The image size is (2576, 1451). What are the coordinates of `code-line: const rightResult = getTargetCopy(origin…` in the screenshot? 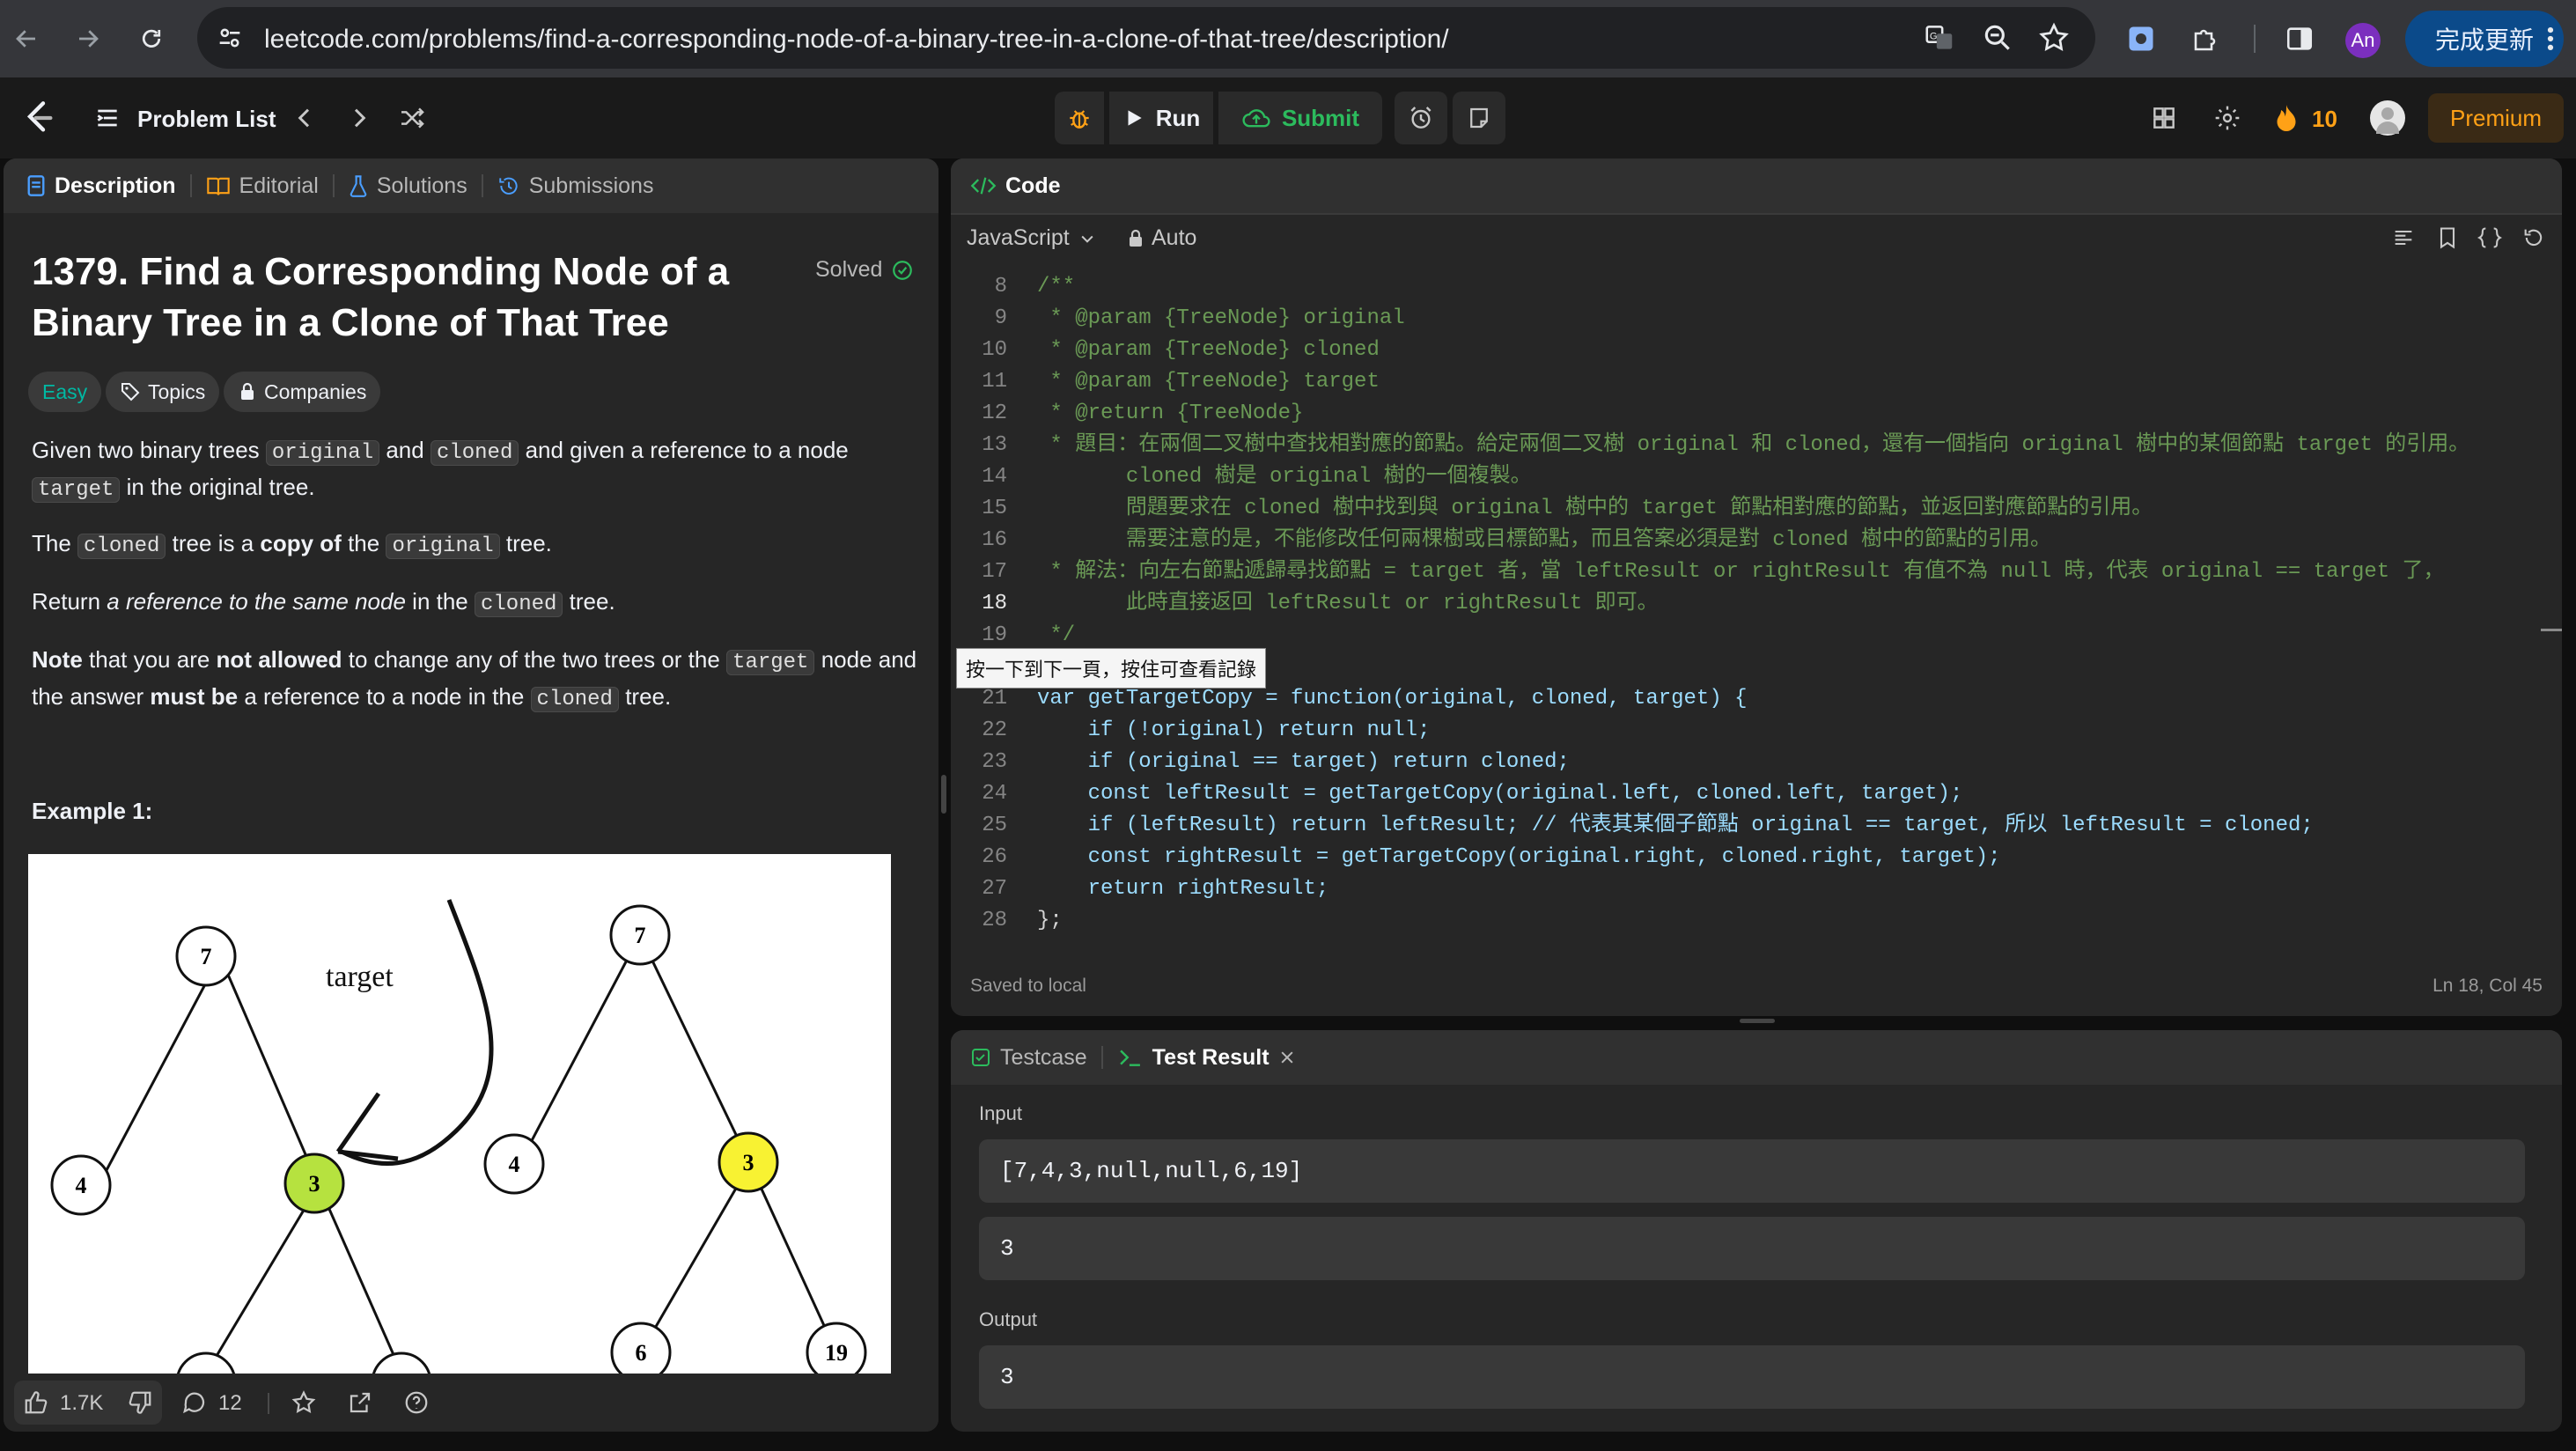 It's located at (1519, 857).